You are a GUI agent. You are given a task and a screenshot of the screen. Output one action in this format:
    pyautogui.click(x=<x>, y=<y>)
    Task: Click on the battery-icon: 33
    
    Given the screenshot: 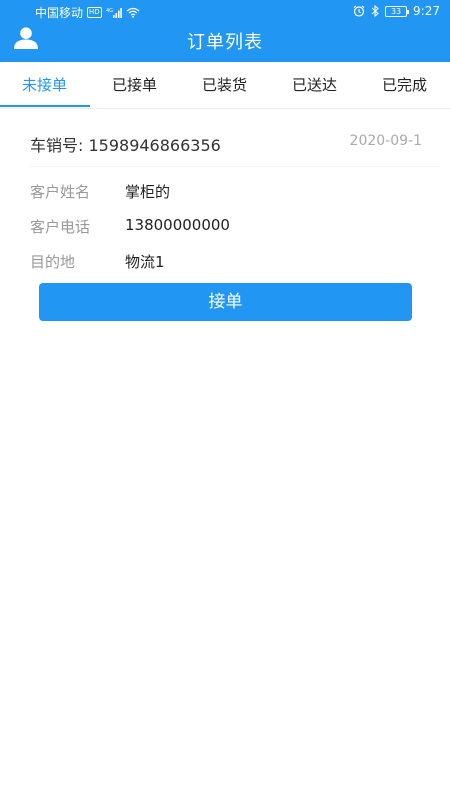 What is the action you would take?
    pyautogui.click(x=397, y=11)
    